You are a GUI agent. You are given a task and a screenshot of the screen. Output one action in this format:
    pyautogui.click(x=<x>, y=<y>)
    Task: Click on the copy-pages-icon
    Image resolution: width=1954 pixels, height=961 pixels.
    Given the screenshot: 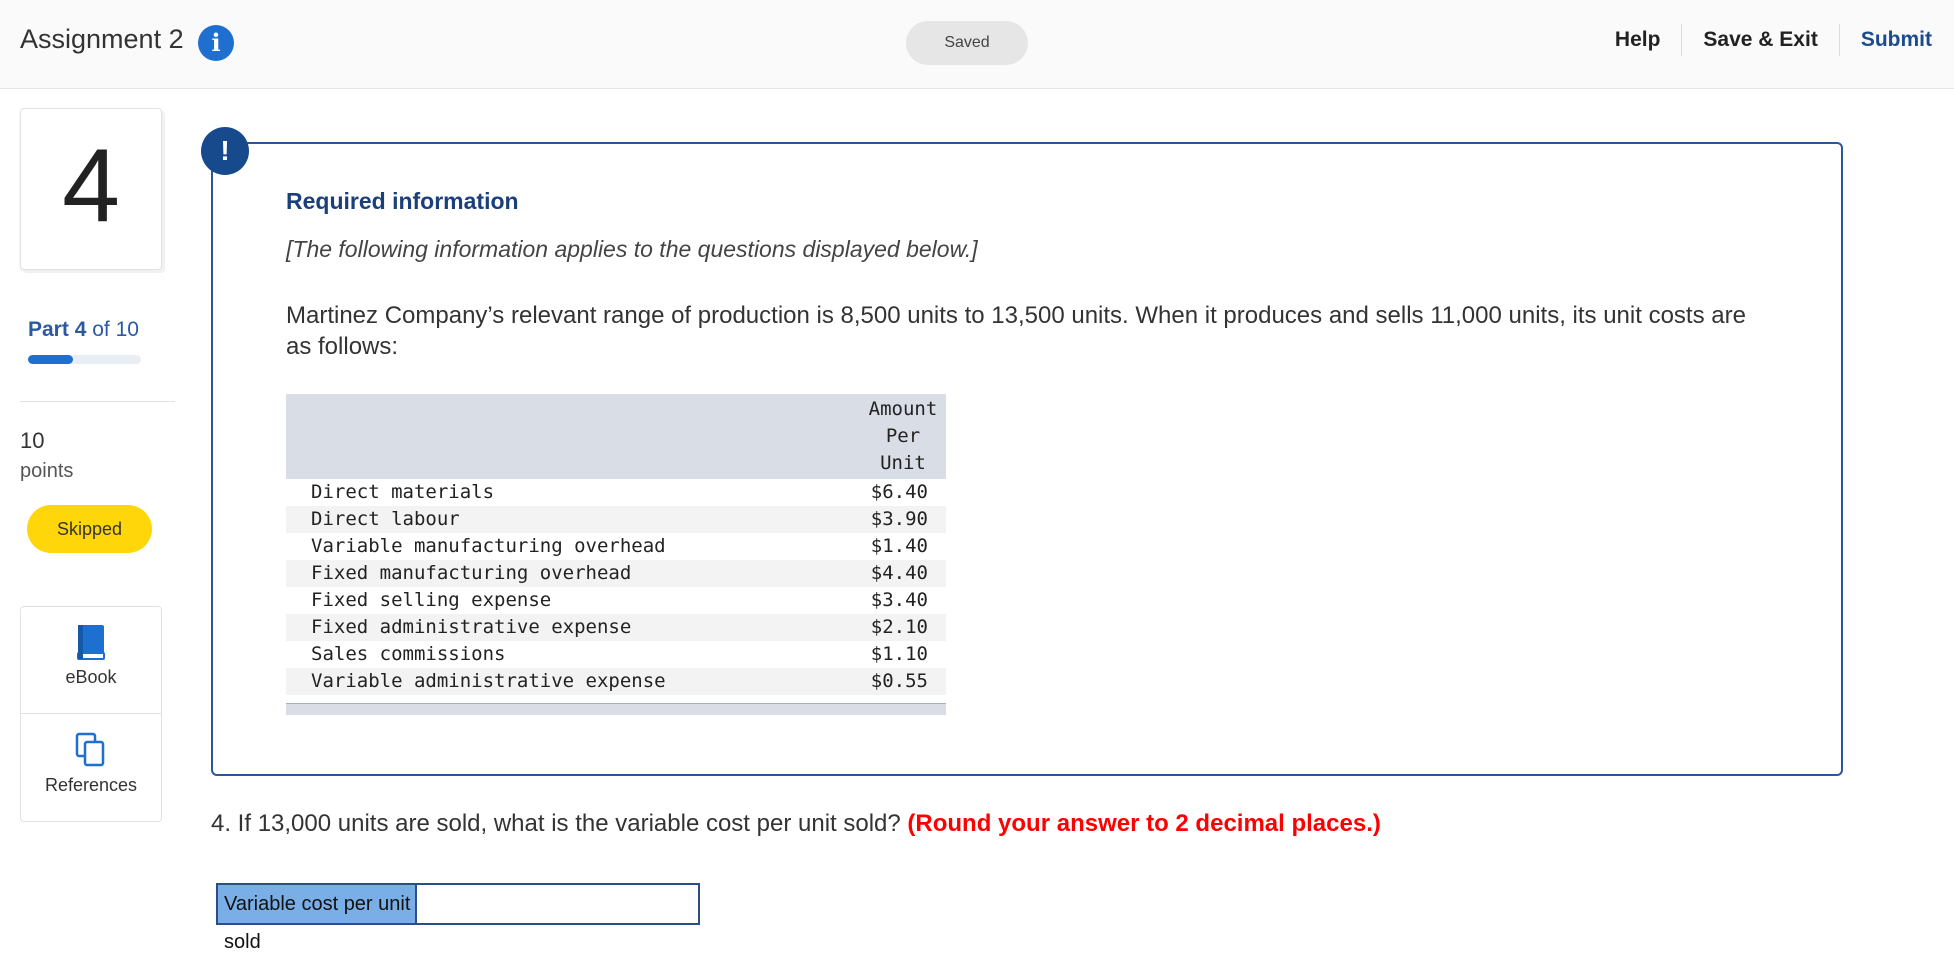 What is the action you would take?
    pyautogui.click(x=91, y=750)
    